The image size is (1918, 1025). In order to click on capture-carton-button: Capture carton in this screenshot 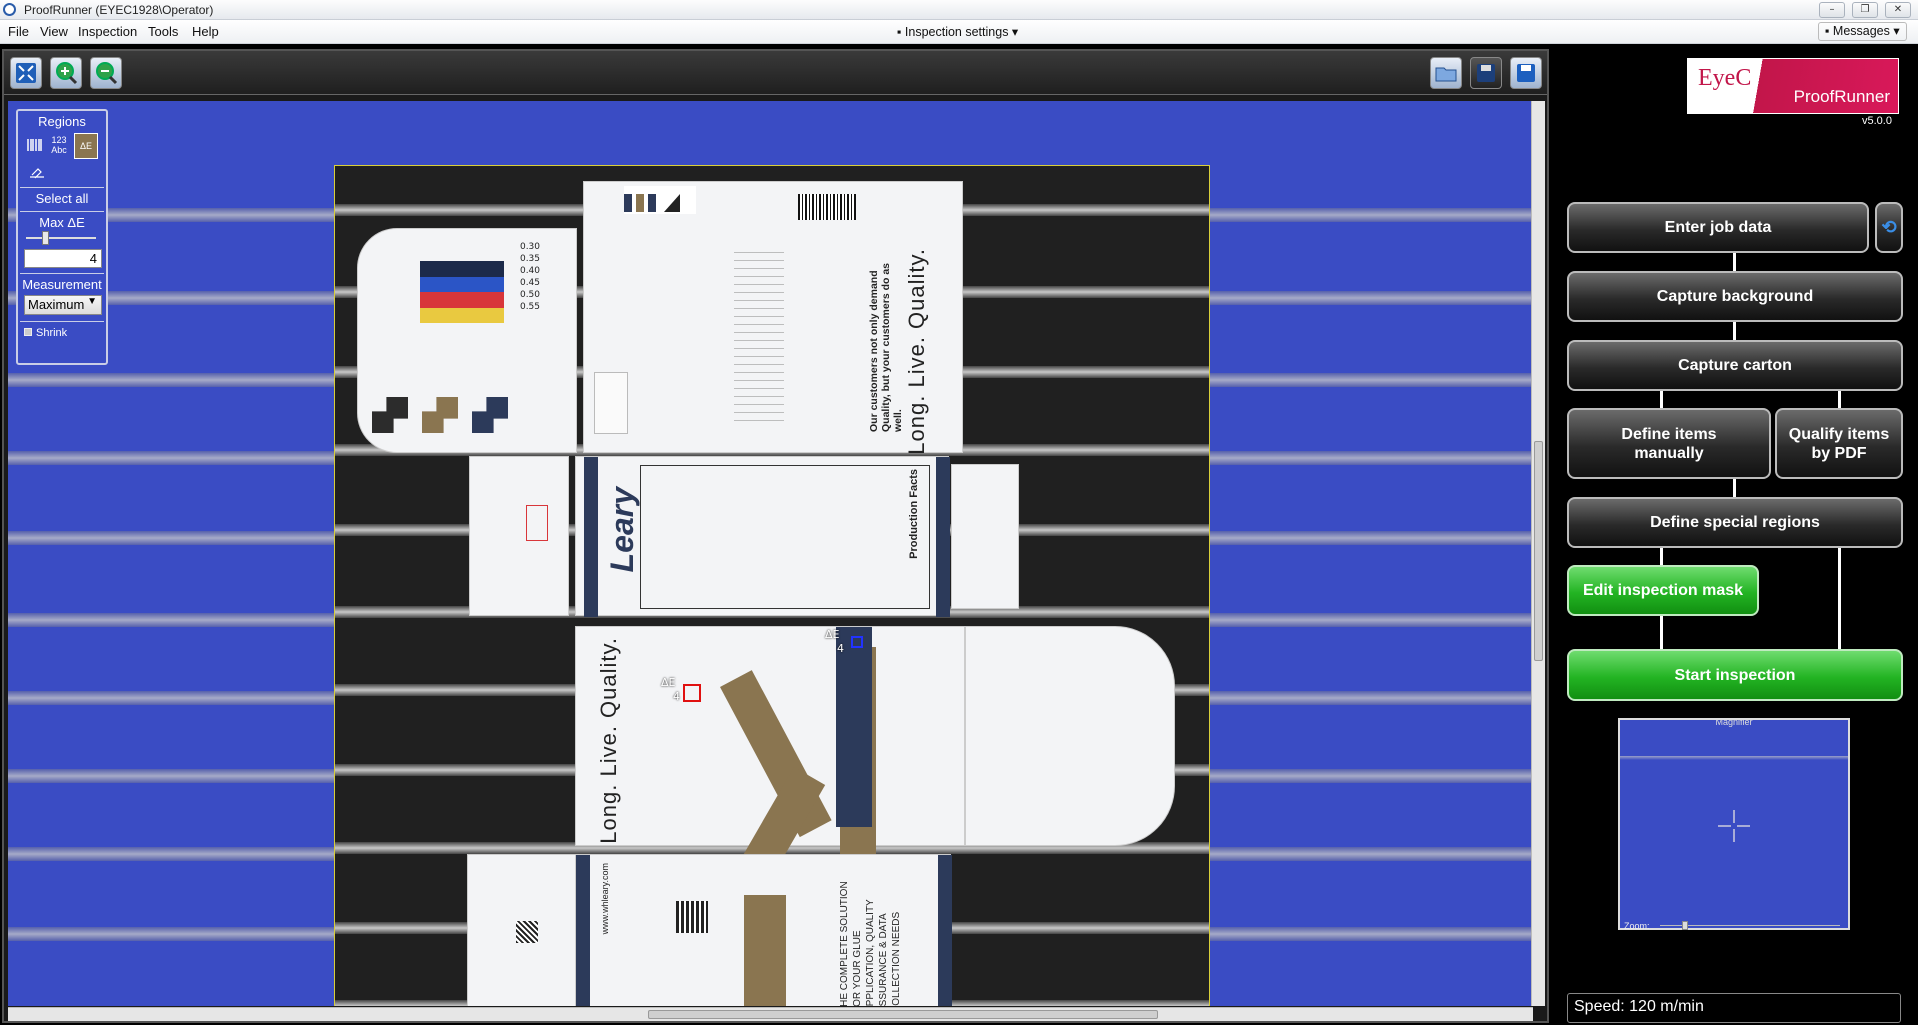, I will do `click(1735, 365)`.